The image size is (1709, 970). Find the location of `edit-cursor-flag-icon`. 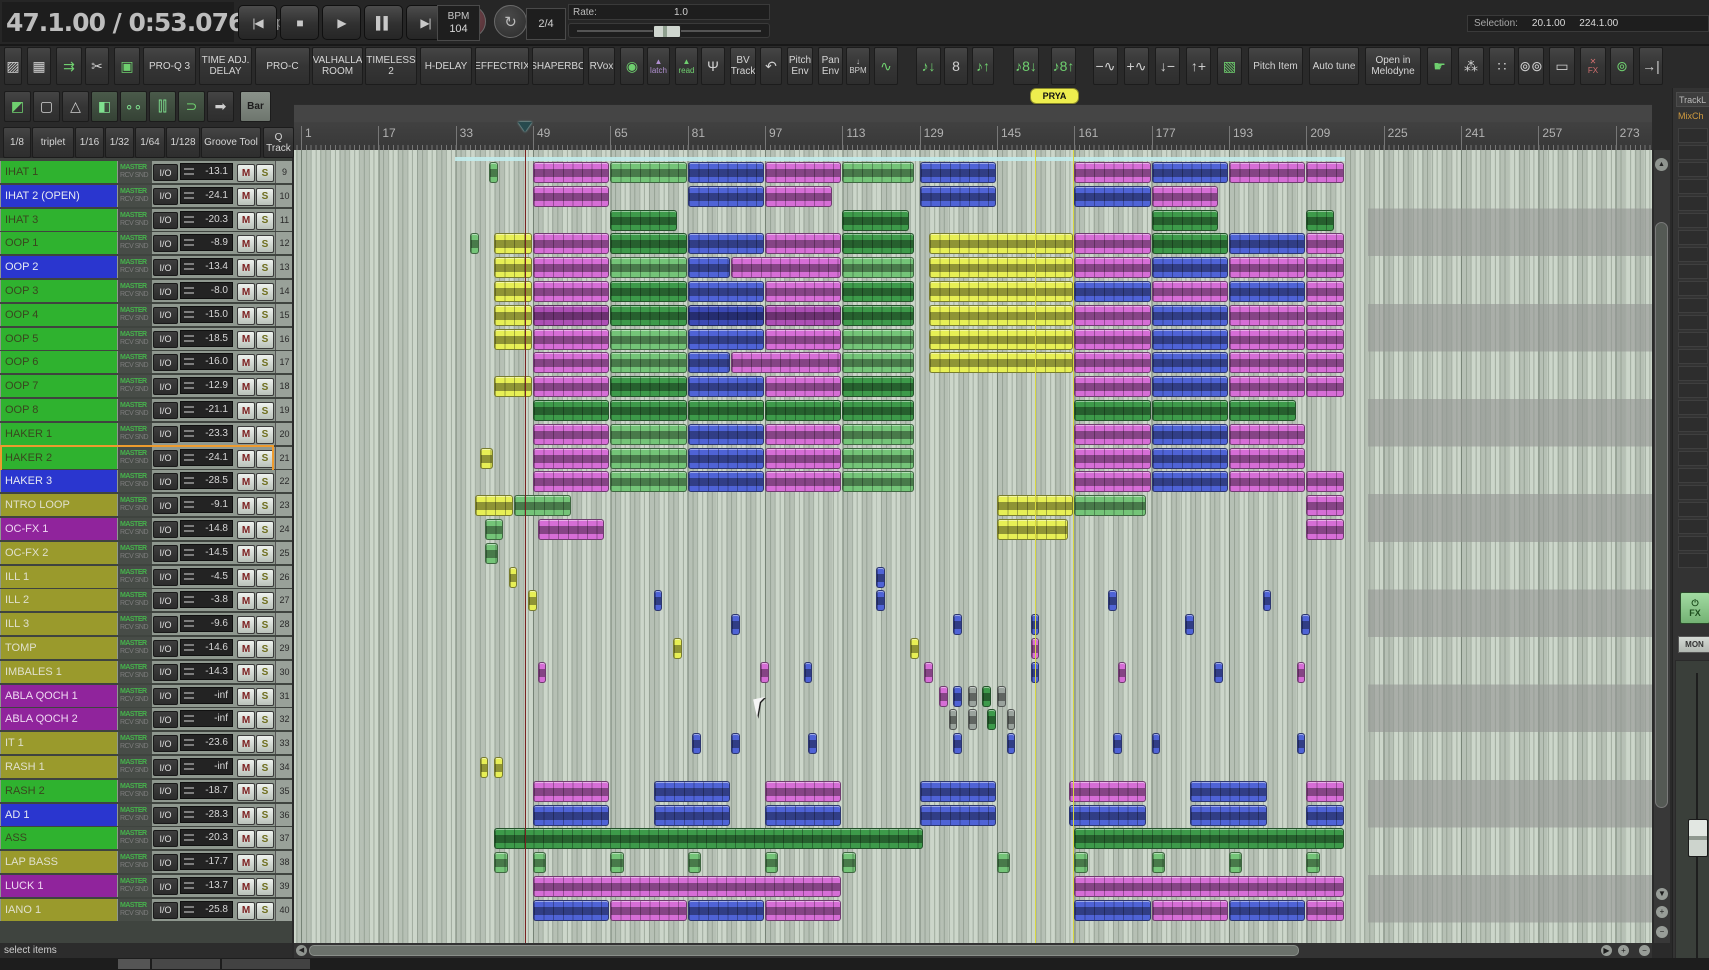

edit-cursor-flag-icon is located at coordinates (525, 127).